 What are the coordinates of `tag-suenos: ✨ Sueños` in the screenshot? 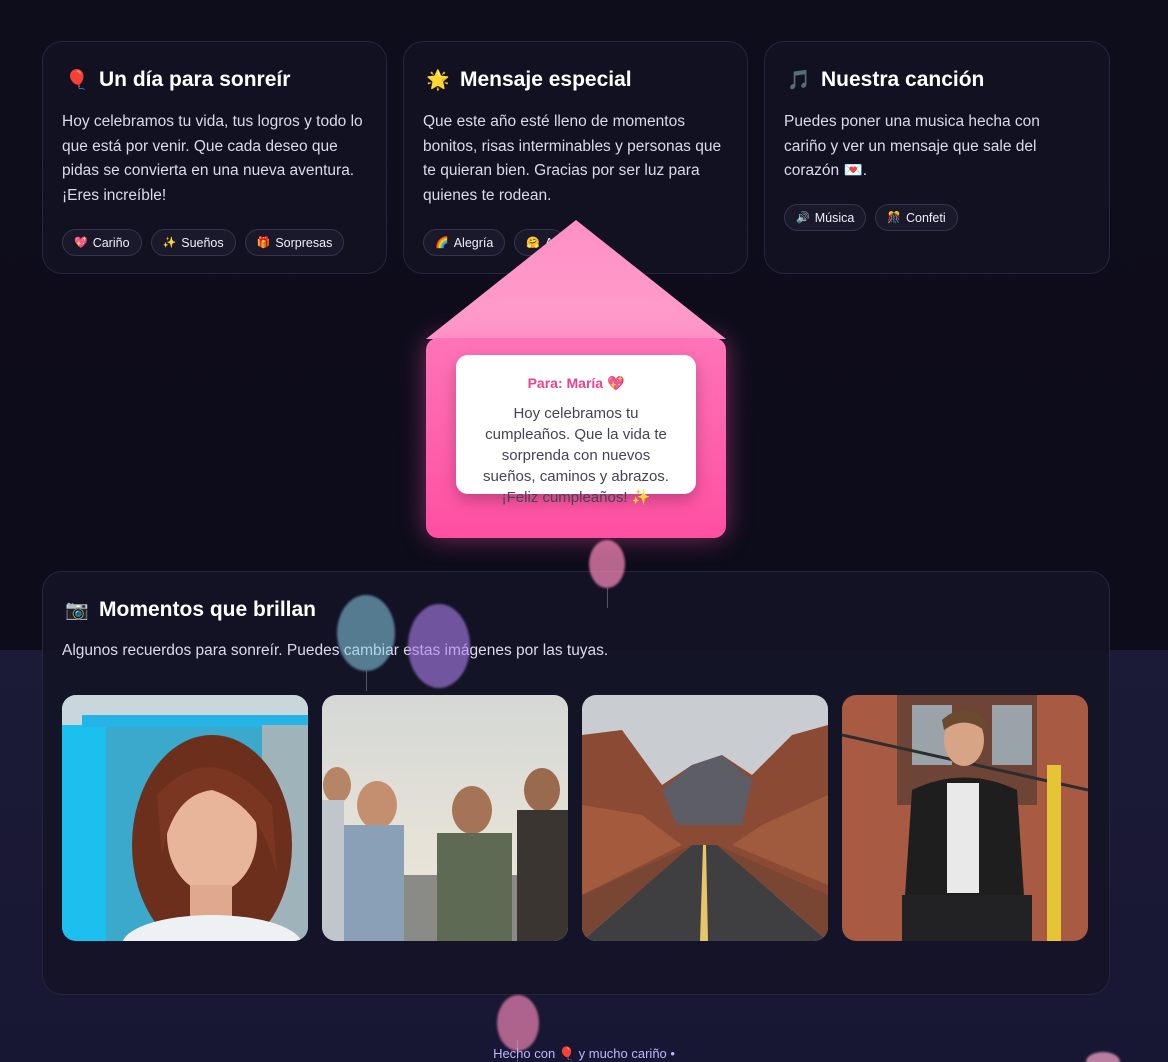 It's located at (193, 242).